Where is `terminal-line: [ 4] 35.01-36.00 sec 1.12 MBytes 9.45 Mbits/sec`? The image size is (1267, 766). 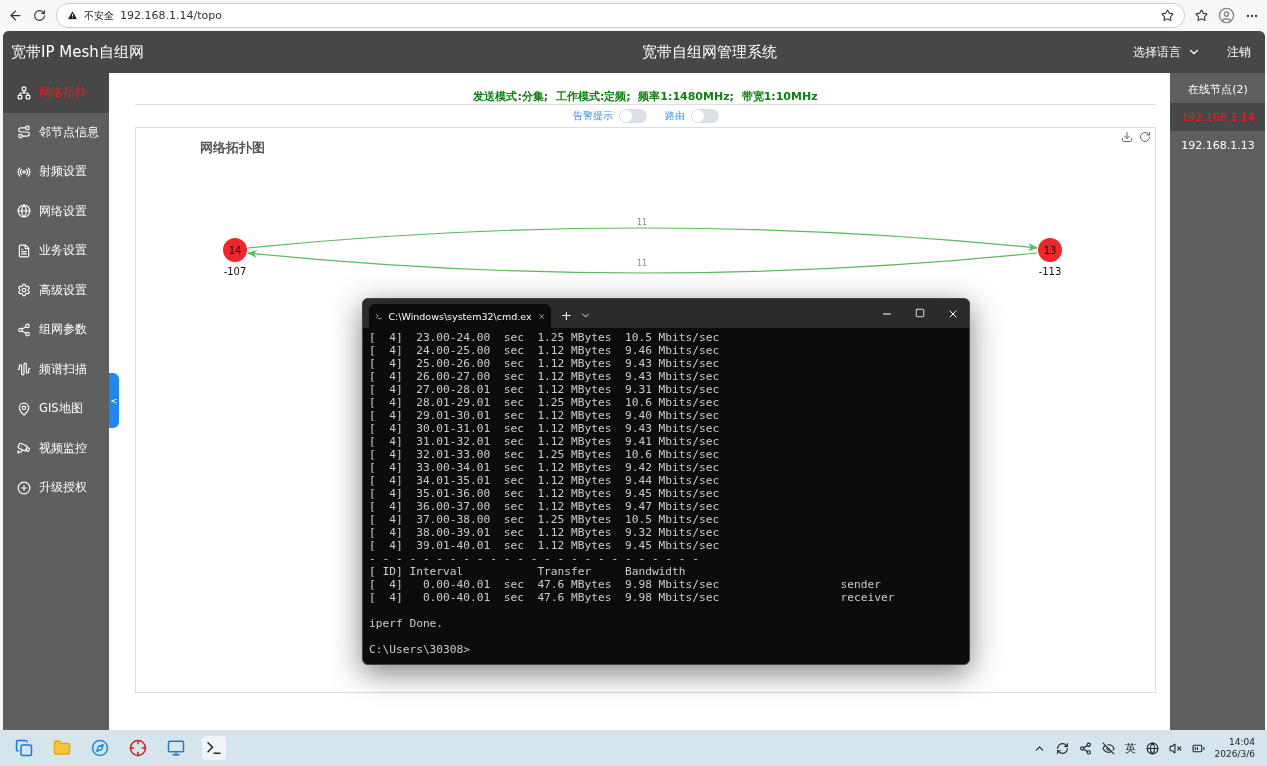 terminal-line: [ 4] 35.01-36.00 sec 1.12 MBytes 9.45 Mbits/sec is located at coordinates (545, 493).